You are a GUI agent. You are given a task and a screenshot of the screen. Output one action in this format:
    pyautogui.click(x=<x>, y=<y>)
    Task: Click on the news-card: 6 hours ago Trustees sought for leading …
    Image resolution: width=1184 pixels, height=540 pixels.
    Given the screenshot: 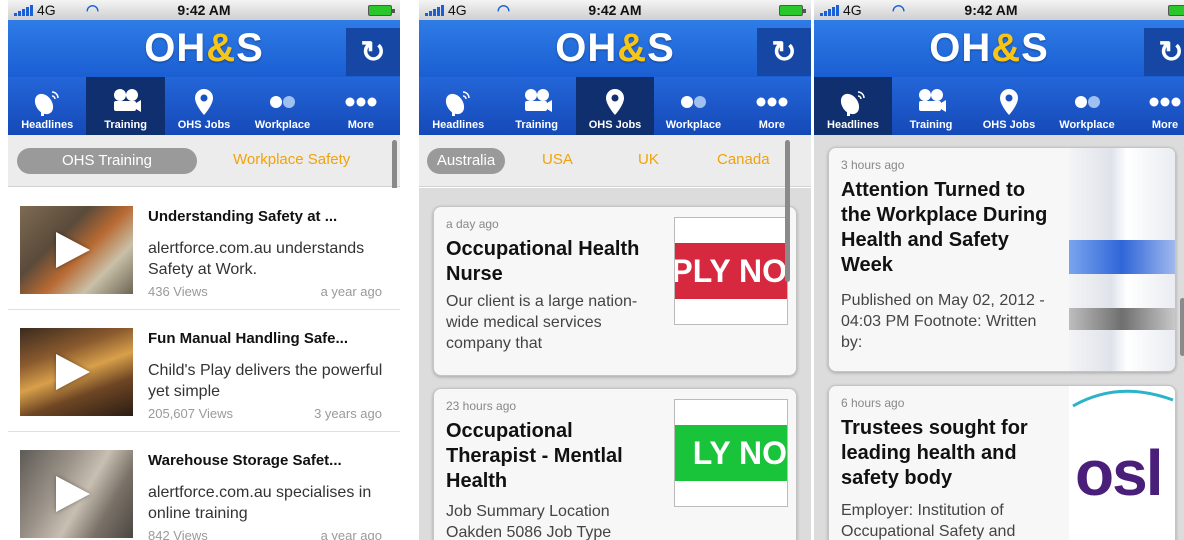 What is the action you would take?
    pyautogui.click(x=1002, y=462)
    